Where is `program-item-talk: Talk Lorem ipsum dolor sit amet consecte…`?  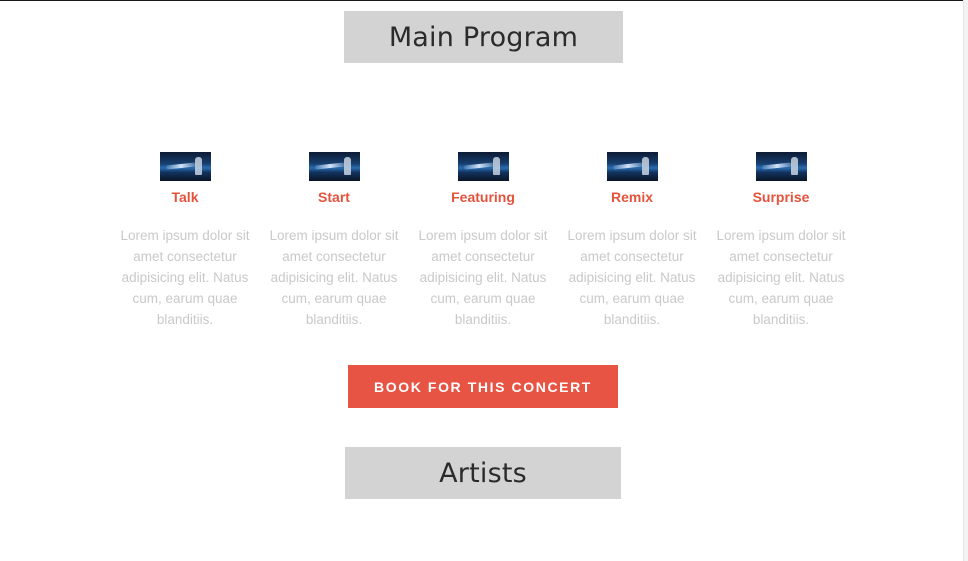
program-item-talk: Talk Lorem ipsum dolor sit amet consecte… is located at coordinates (185, 241).